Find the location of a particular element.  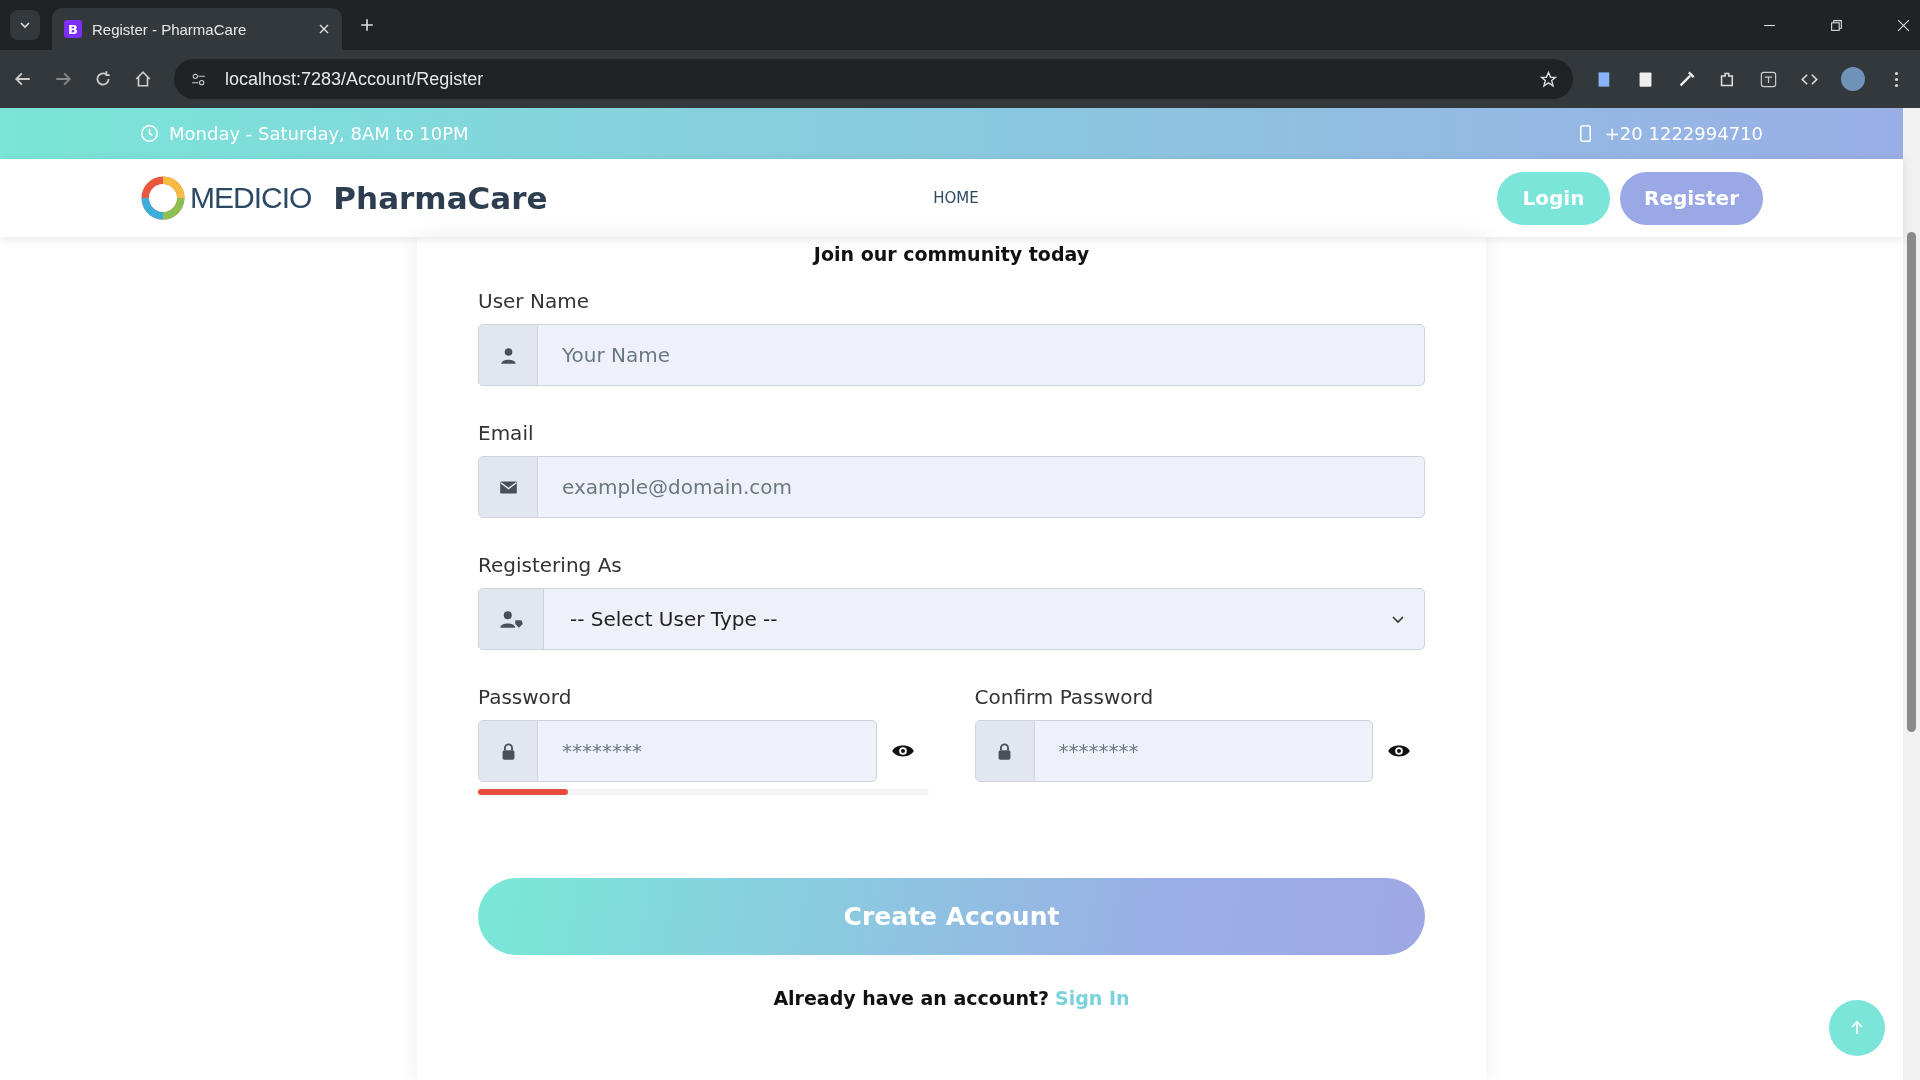

tab-title: Register - PharmaCare is located at coordinates (170, 29).